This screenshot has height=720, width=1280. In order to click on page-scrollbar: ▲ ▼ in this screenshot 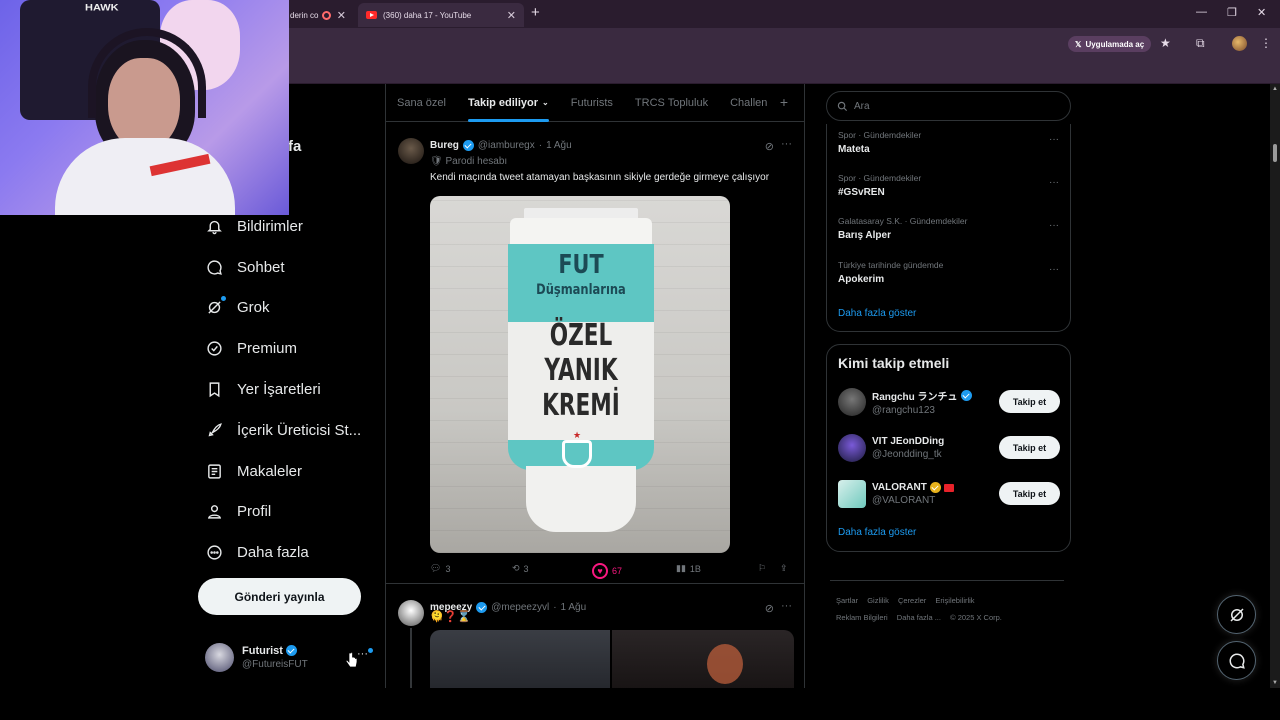, I will do `click(1275, 386)`.